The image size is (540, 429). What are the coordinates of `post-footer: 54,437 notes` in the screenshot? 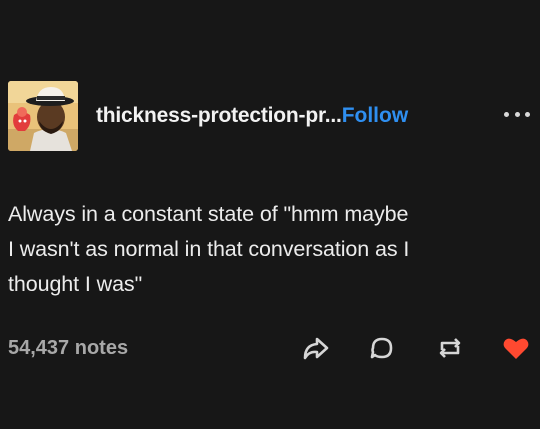 It's located at (270, 348).